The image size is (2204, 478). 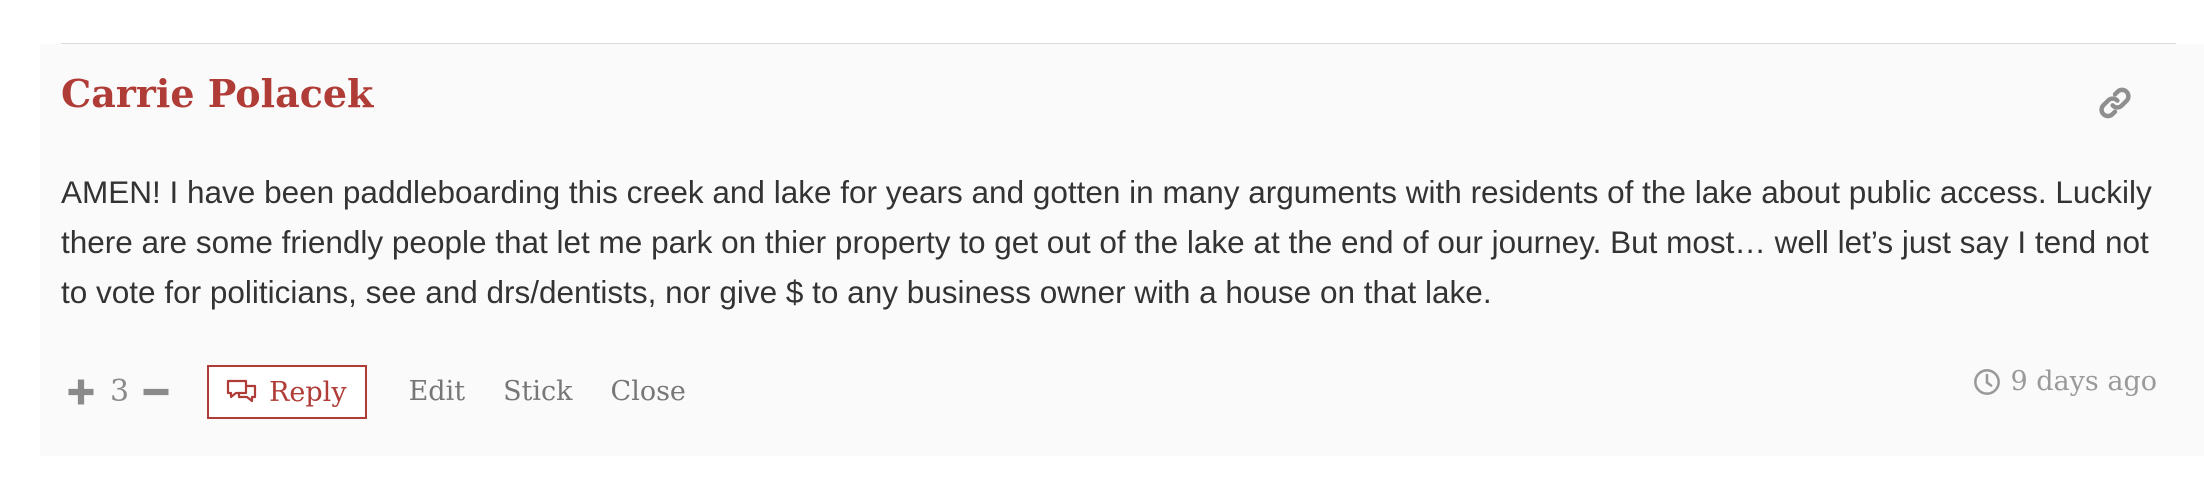 I want to click on comment-actions: 3 Reply Edit Stick Close, so click(x=376, y=392).